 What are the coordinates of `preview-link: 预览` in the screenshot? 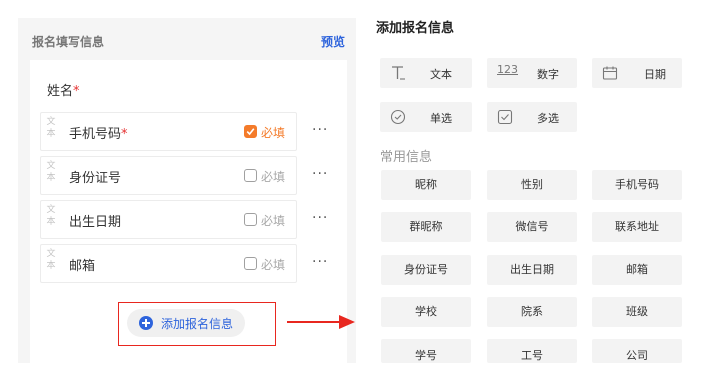 It's located at (333, 41).